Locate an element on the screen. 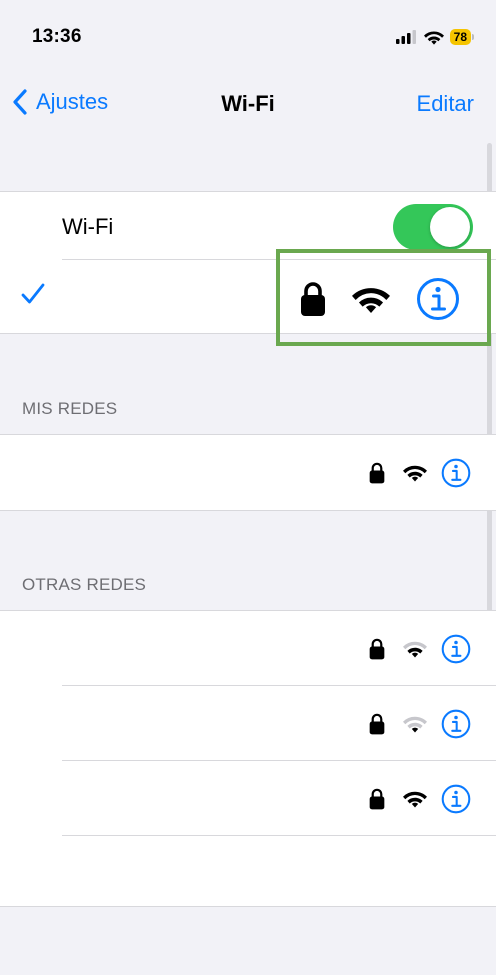 This screenshot has height=975, width=496. wifi-toggle is located at coordinates (433, 227).